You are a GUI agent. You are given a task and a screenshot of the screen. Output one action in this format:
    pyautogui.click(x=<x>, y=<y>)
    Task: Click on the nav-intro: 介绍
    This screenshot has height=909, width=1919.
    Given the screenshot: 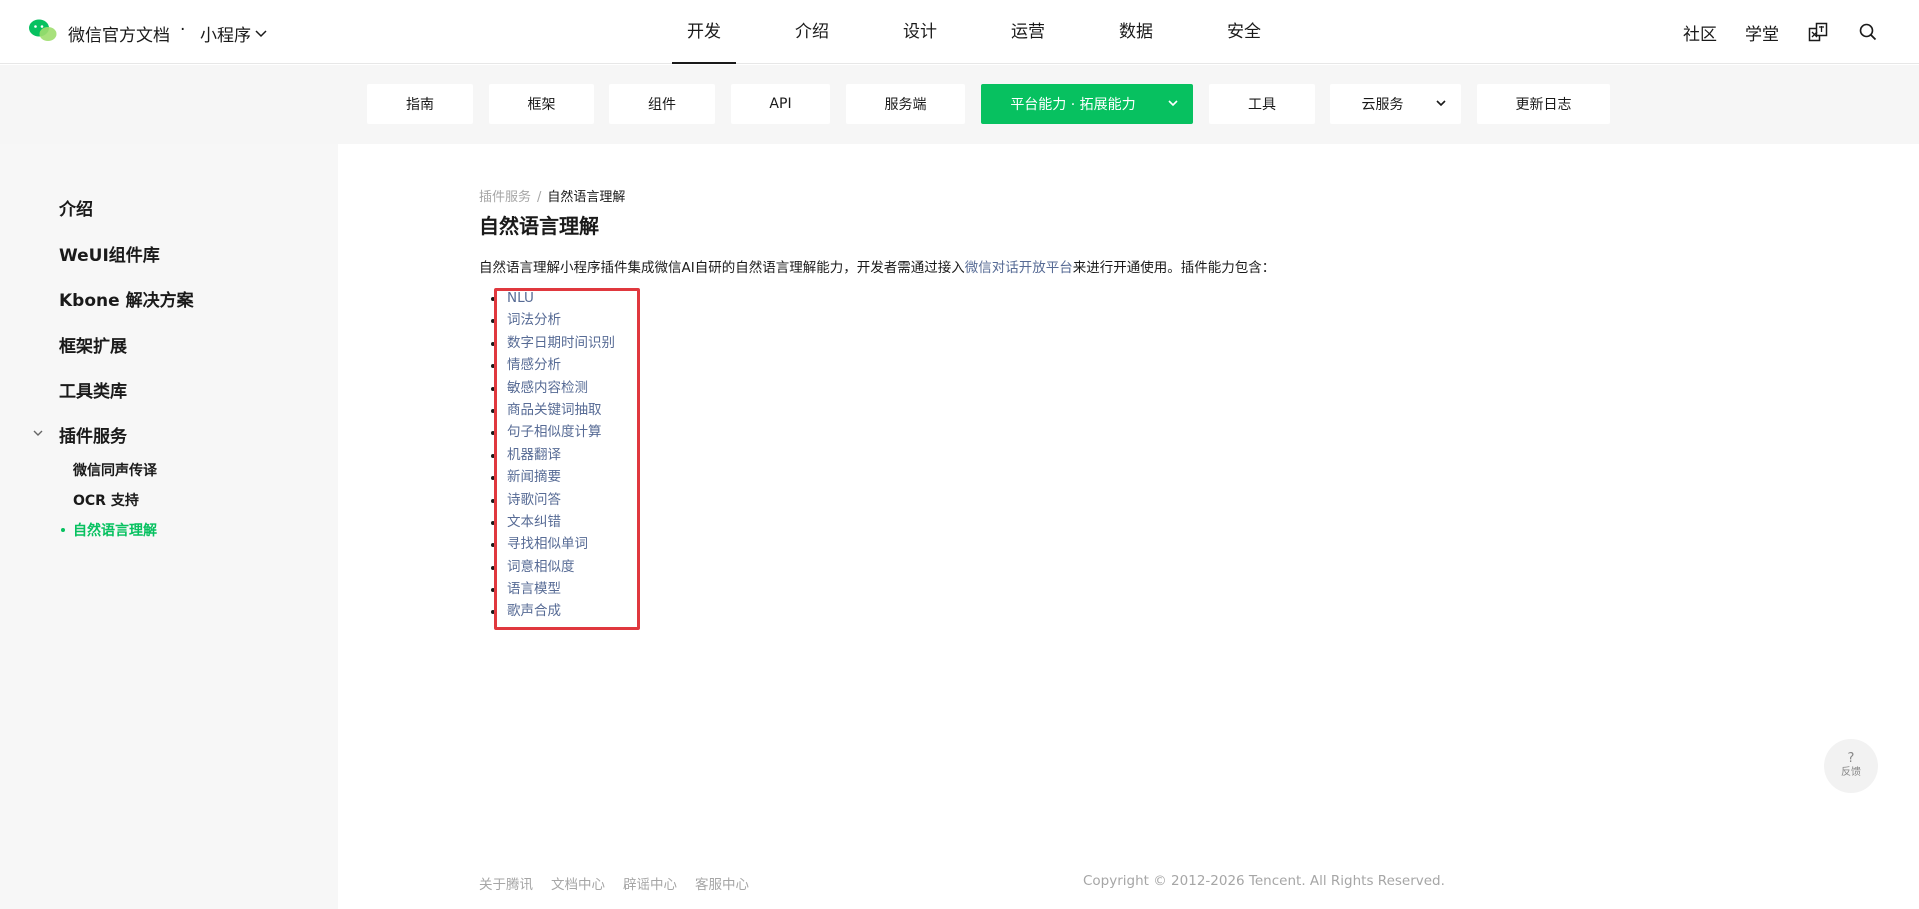 What is the action you would take?
    pyautogui.click(x=812, y=32)
    